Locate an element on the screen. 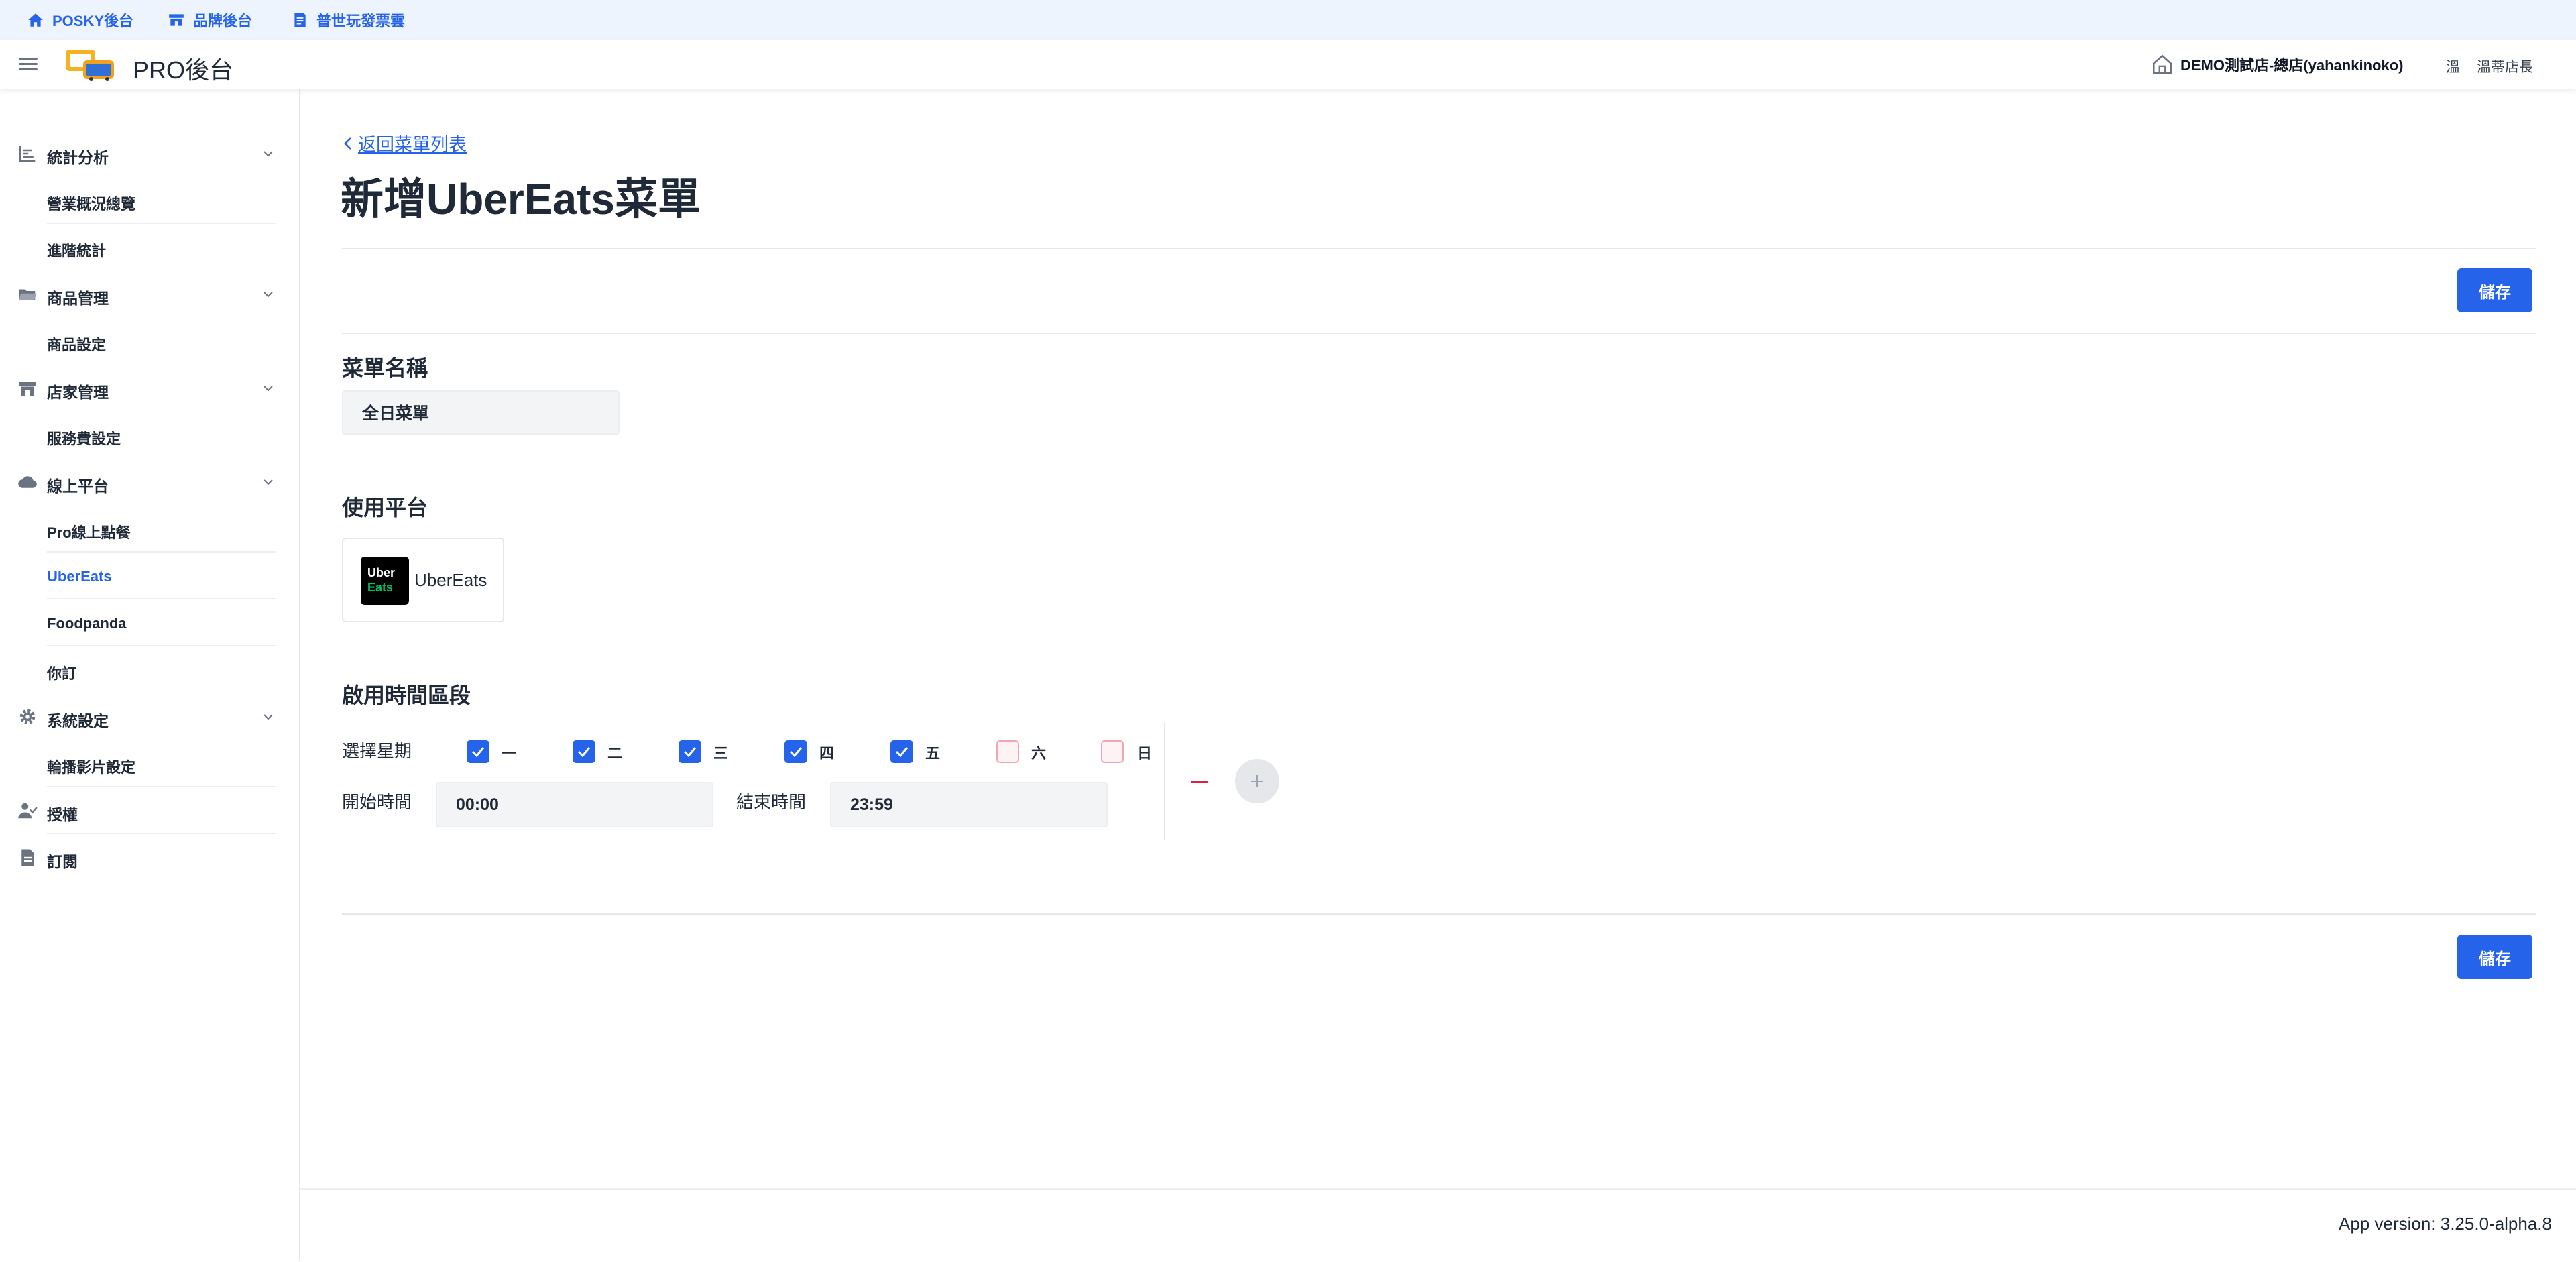 The height and width of the screenshot is (1262, 2576). sidebar-item-label: 輪播影片設定 is located at coordinates (91, 767).